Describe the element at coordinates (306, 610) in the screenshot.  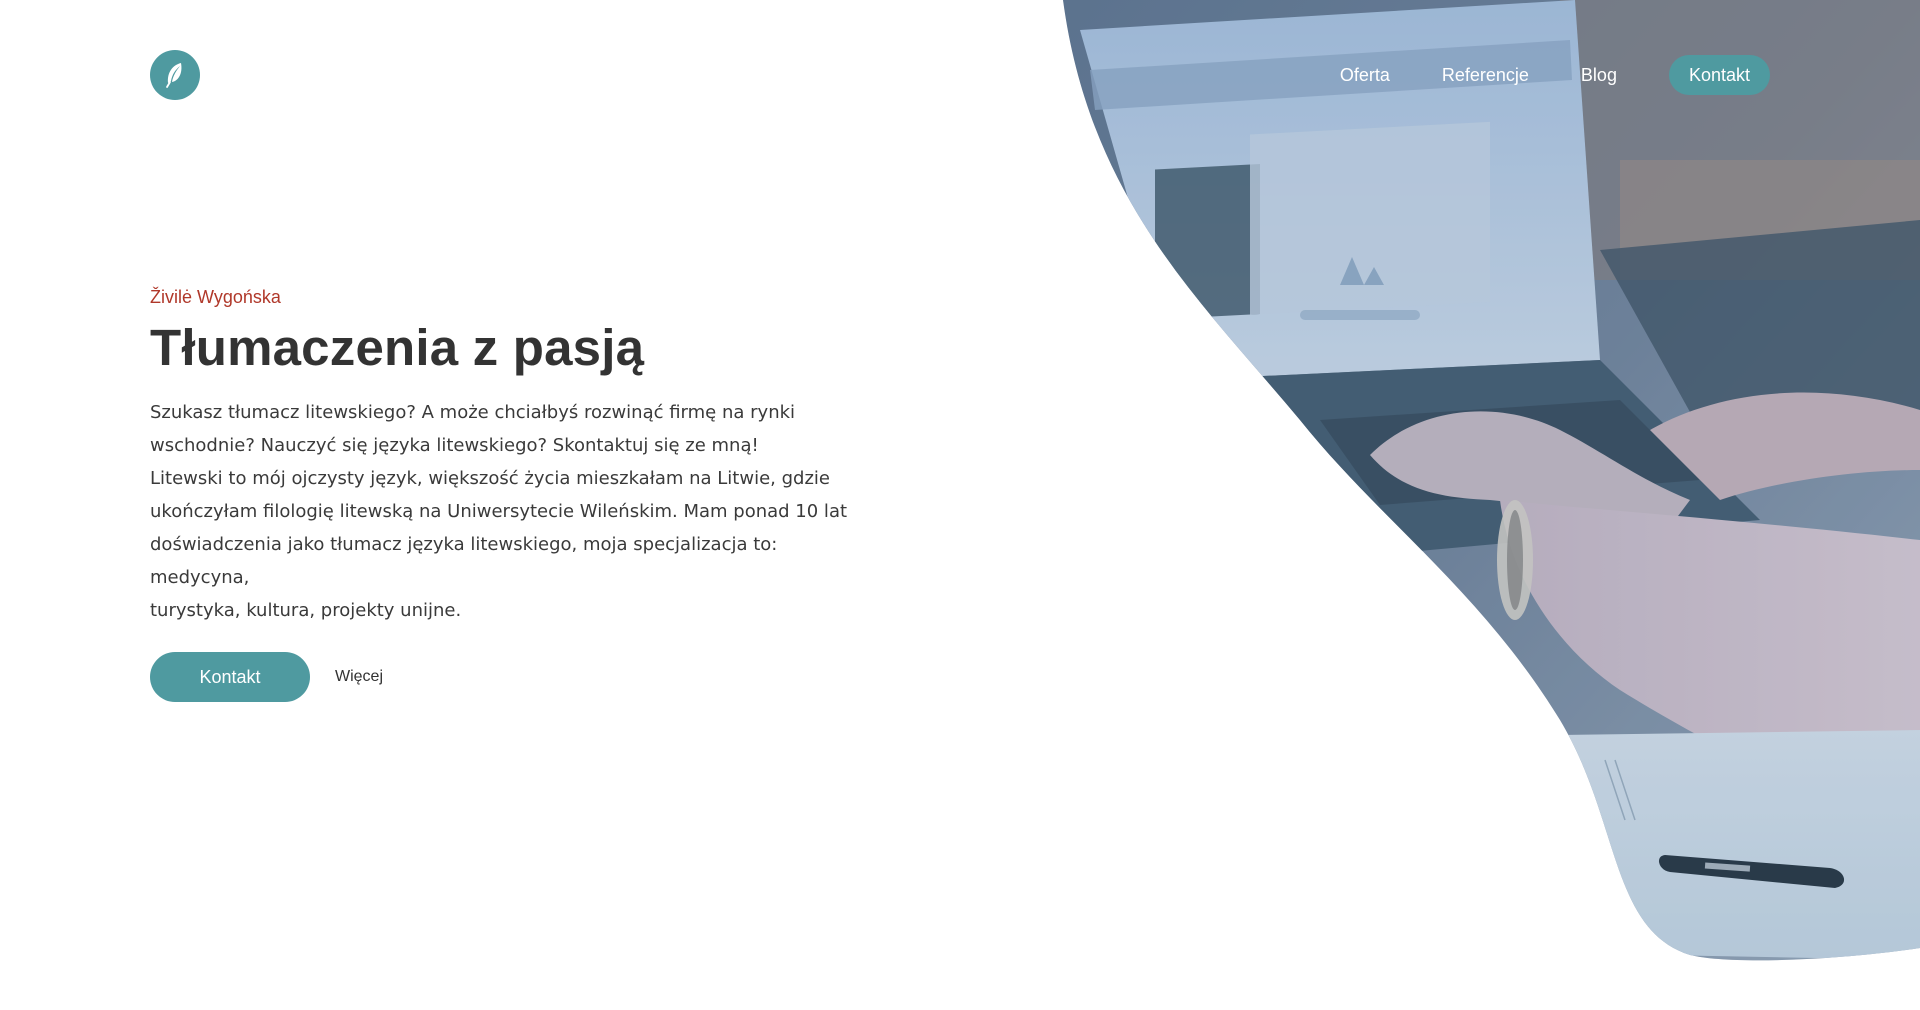
I see `intro-line: turystyka, kultura, projekty unijne.` at that location.